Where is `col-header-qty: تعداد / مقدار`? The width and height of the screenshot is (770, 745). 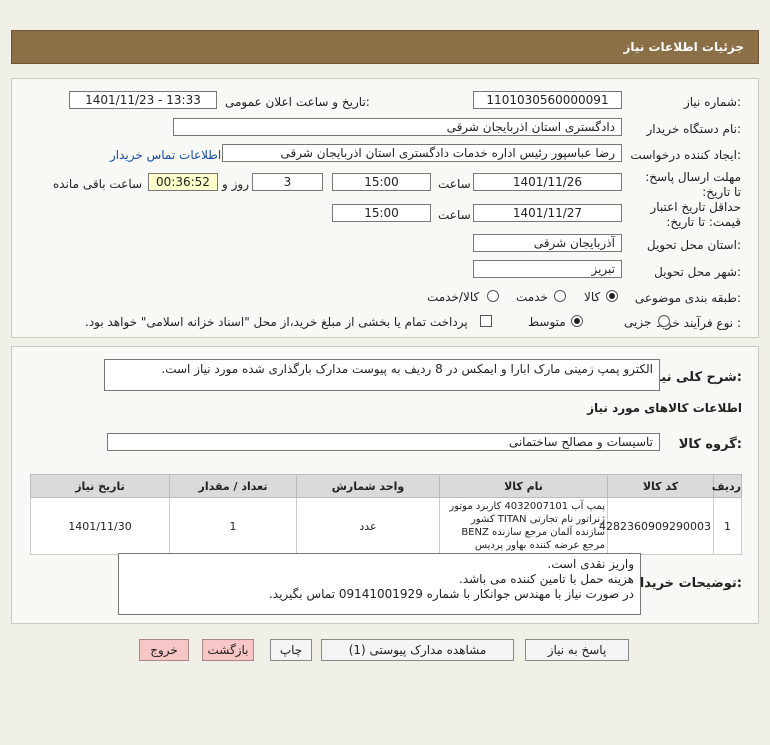
col-header-qty: تعداد / مقدار is located at coordinates (233, 486).